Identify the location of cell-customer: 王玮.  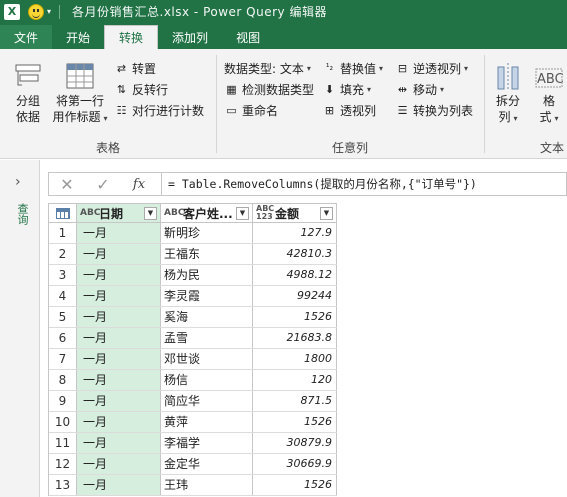
(207, 485).